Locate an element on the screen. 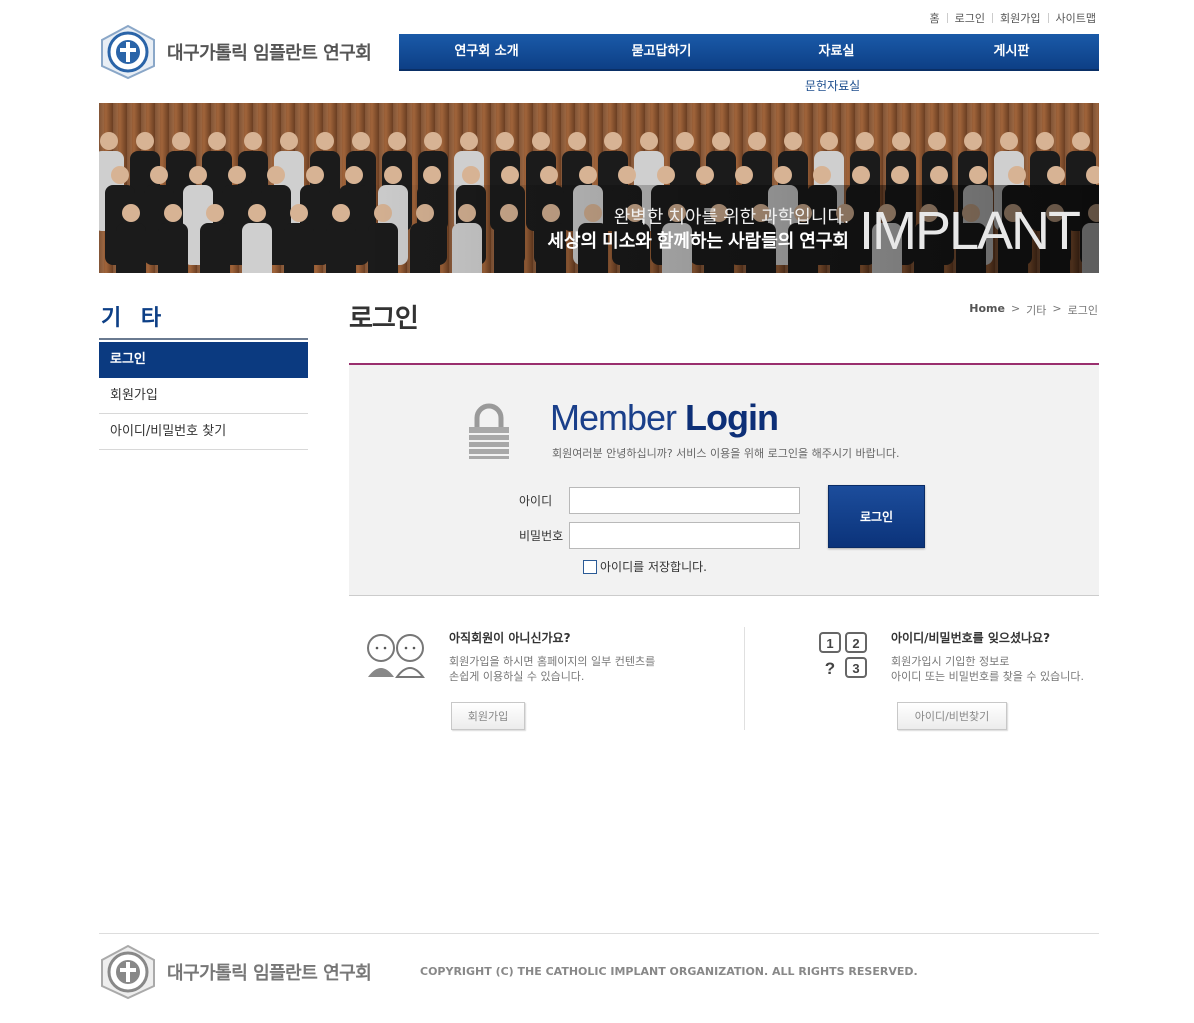 The height and width of the screenshot is (1023, 1194). password-label: 비밀번호 is located at coordinates (541, 536).